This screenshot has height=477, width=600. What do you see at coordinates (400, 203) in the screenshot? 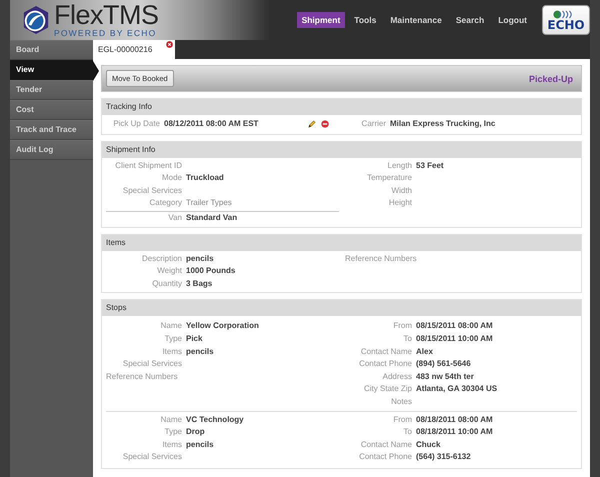
I see `field-label: Height` at bounding box center [400, 203].